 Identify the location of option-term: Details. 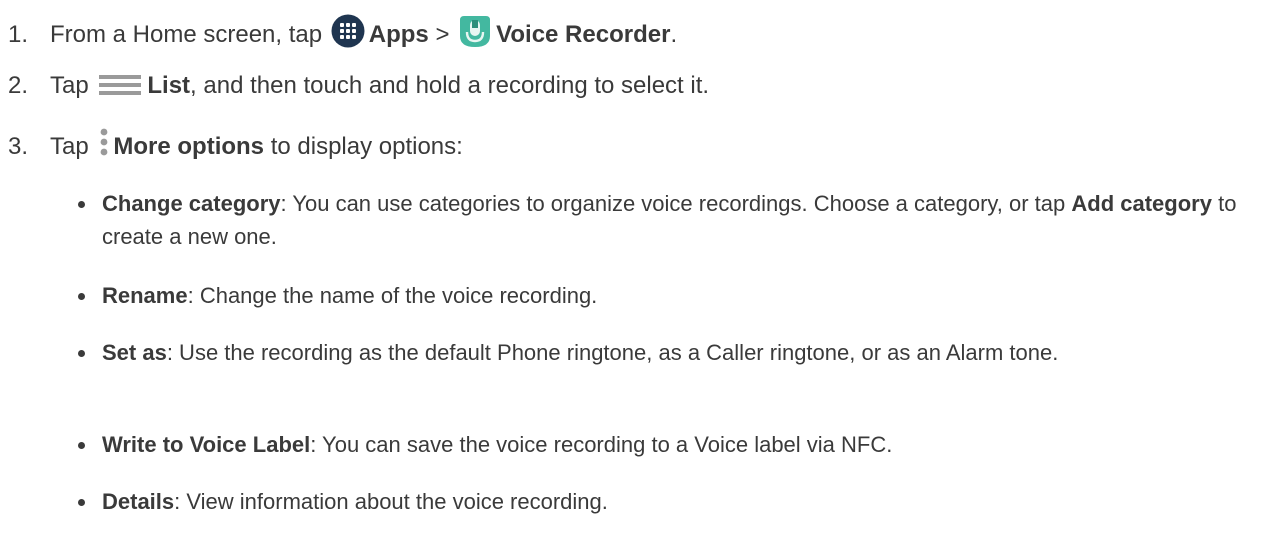
(138, 501).